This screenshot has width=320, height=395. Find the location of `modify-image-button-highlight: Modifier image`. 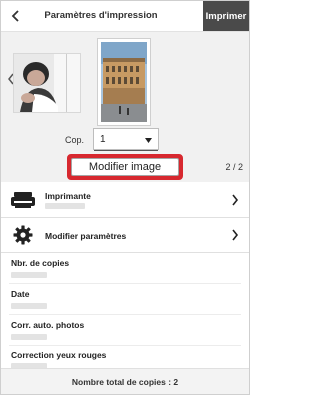

modify-image-button-highlight: Modifier image is located at coordinates (125, 167).